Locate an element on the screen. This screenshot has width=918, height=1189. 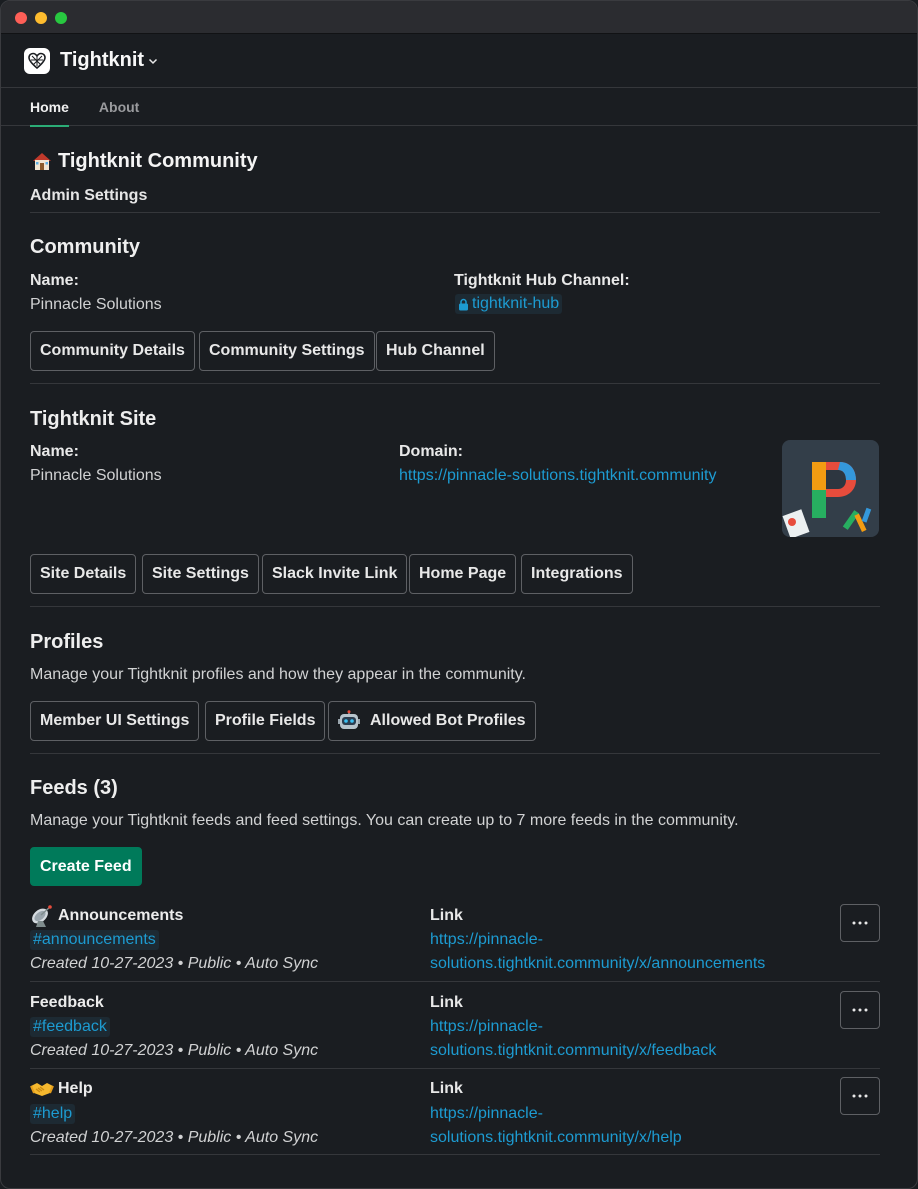
create-feed-button: Create Feed is located at coordinates (86, 866).